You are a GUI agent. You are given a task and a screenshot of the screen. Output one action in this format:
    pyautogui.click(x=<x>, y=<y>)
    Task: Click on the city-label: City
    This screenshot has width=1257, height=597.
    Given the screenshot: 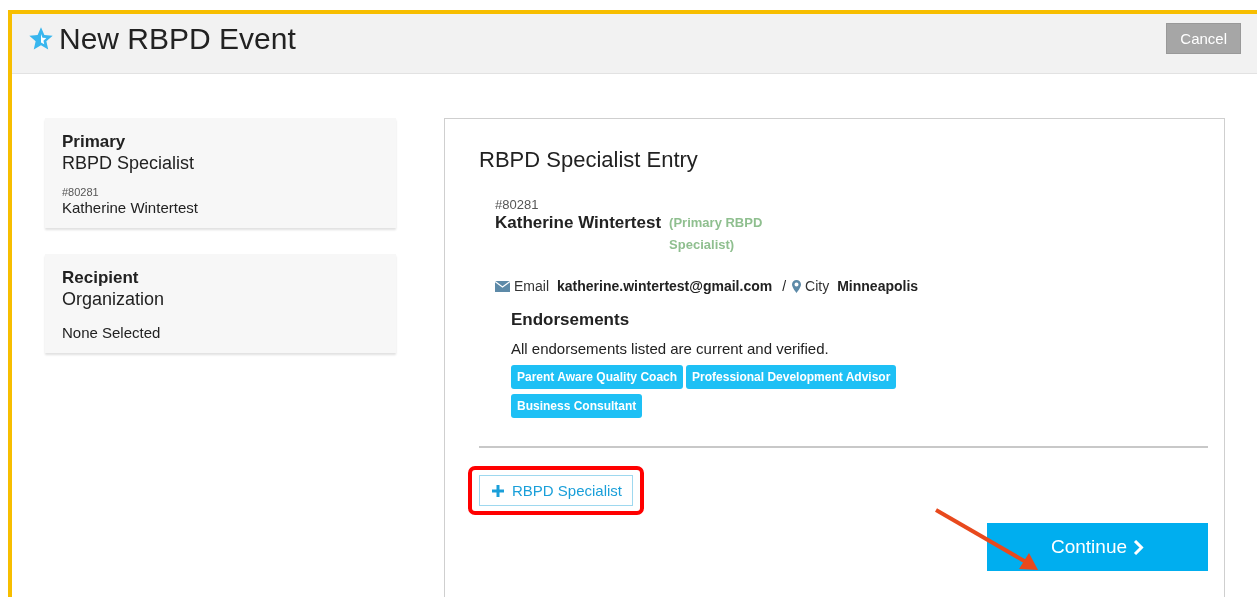 What is the action you would take?
    pyautogui.click(x=817, y=286)
    